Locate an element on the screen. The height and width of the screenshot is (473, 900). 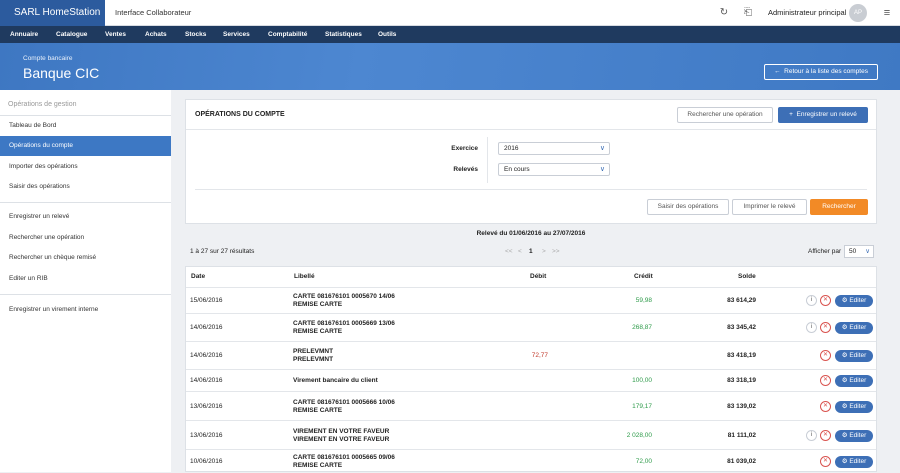
row-credit: 2 028,00 is located at coordinates (639, 435).